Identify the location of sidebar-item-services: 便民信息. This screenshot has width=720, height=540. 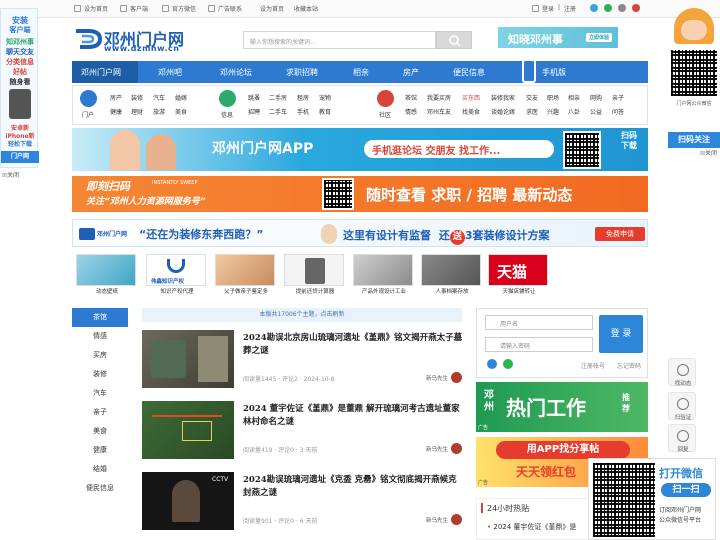
(100, 488).